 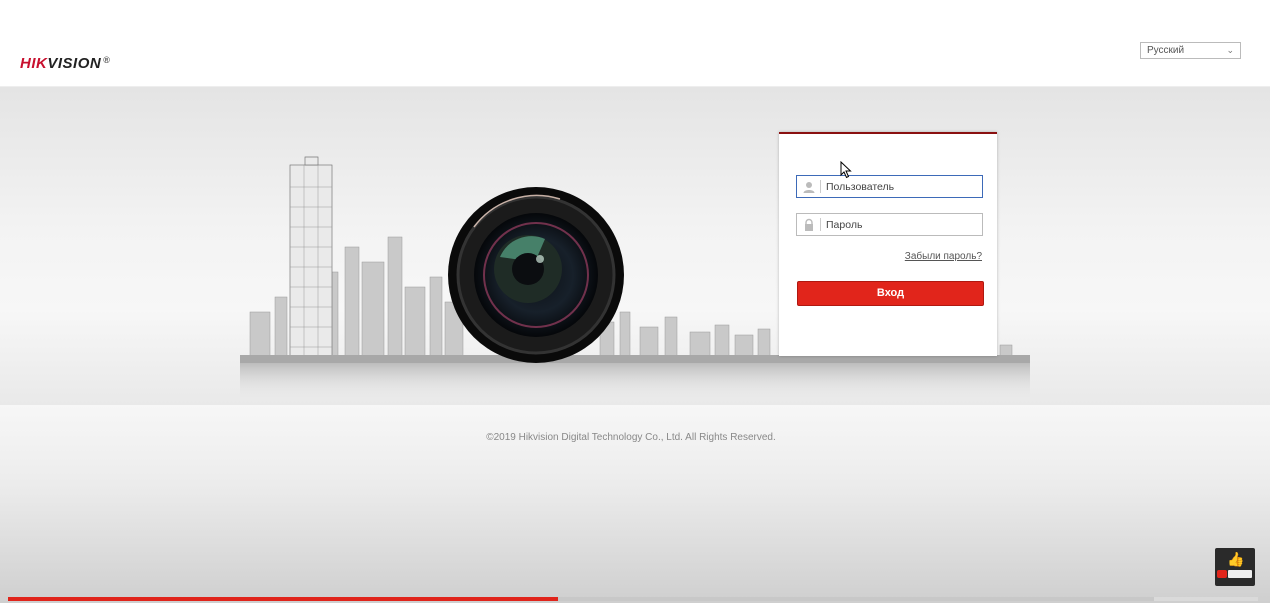 I want to click on password-field, so click(x=889, y=224).